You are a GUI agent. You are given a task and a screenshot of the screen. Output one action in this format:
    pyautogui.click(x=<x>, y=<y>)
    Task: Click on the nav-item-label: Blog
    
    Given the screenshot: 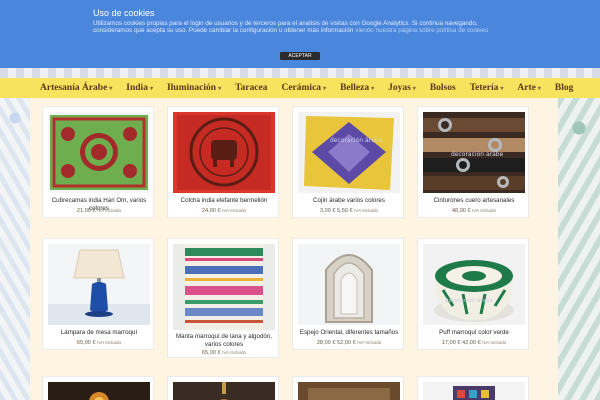 What is the action you would take?
    pyautogui.click(x=564, y=88)
    